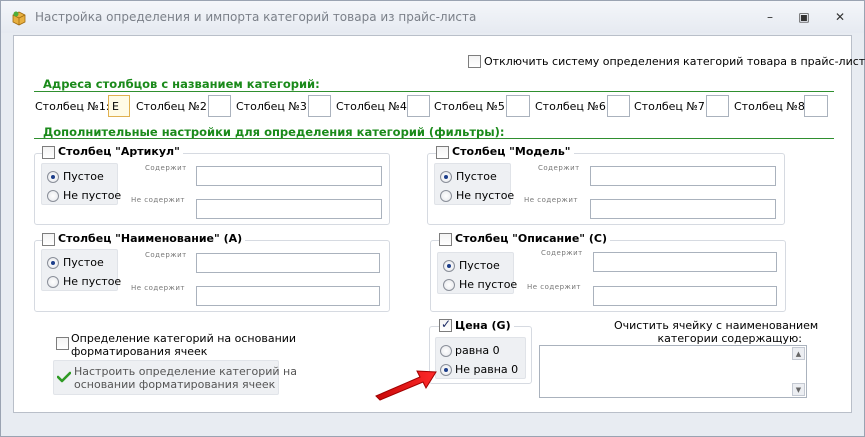 This screenshot has width=865, height=437. Describe the element at coordinates (373, 106) in the screenshot. I see `column-4-label: Столбец №4:` at that location.